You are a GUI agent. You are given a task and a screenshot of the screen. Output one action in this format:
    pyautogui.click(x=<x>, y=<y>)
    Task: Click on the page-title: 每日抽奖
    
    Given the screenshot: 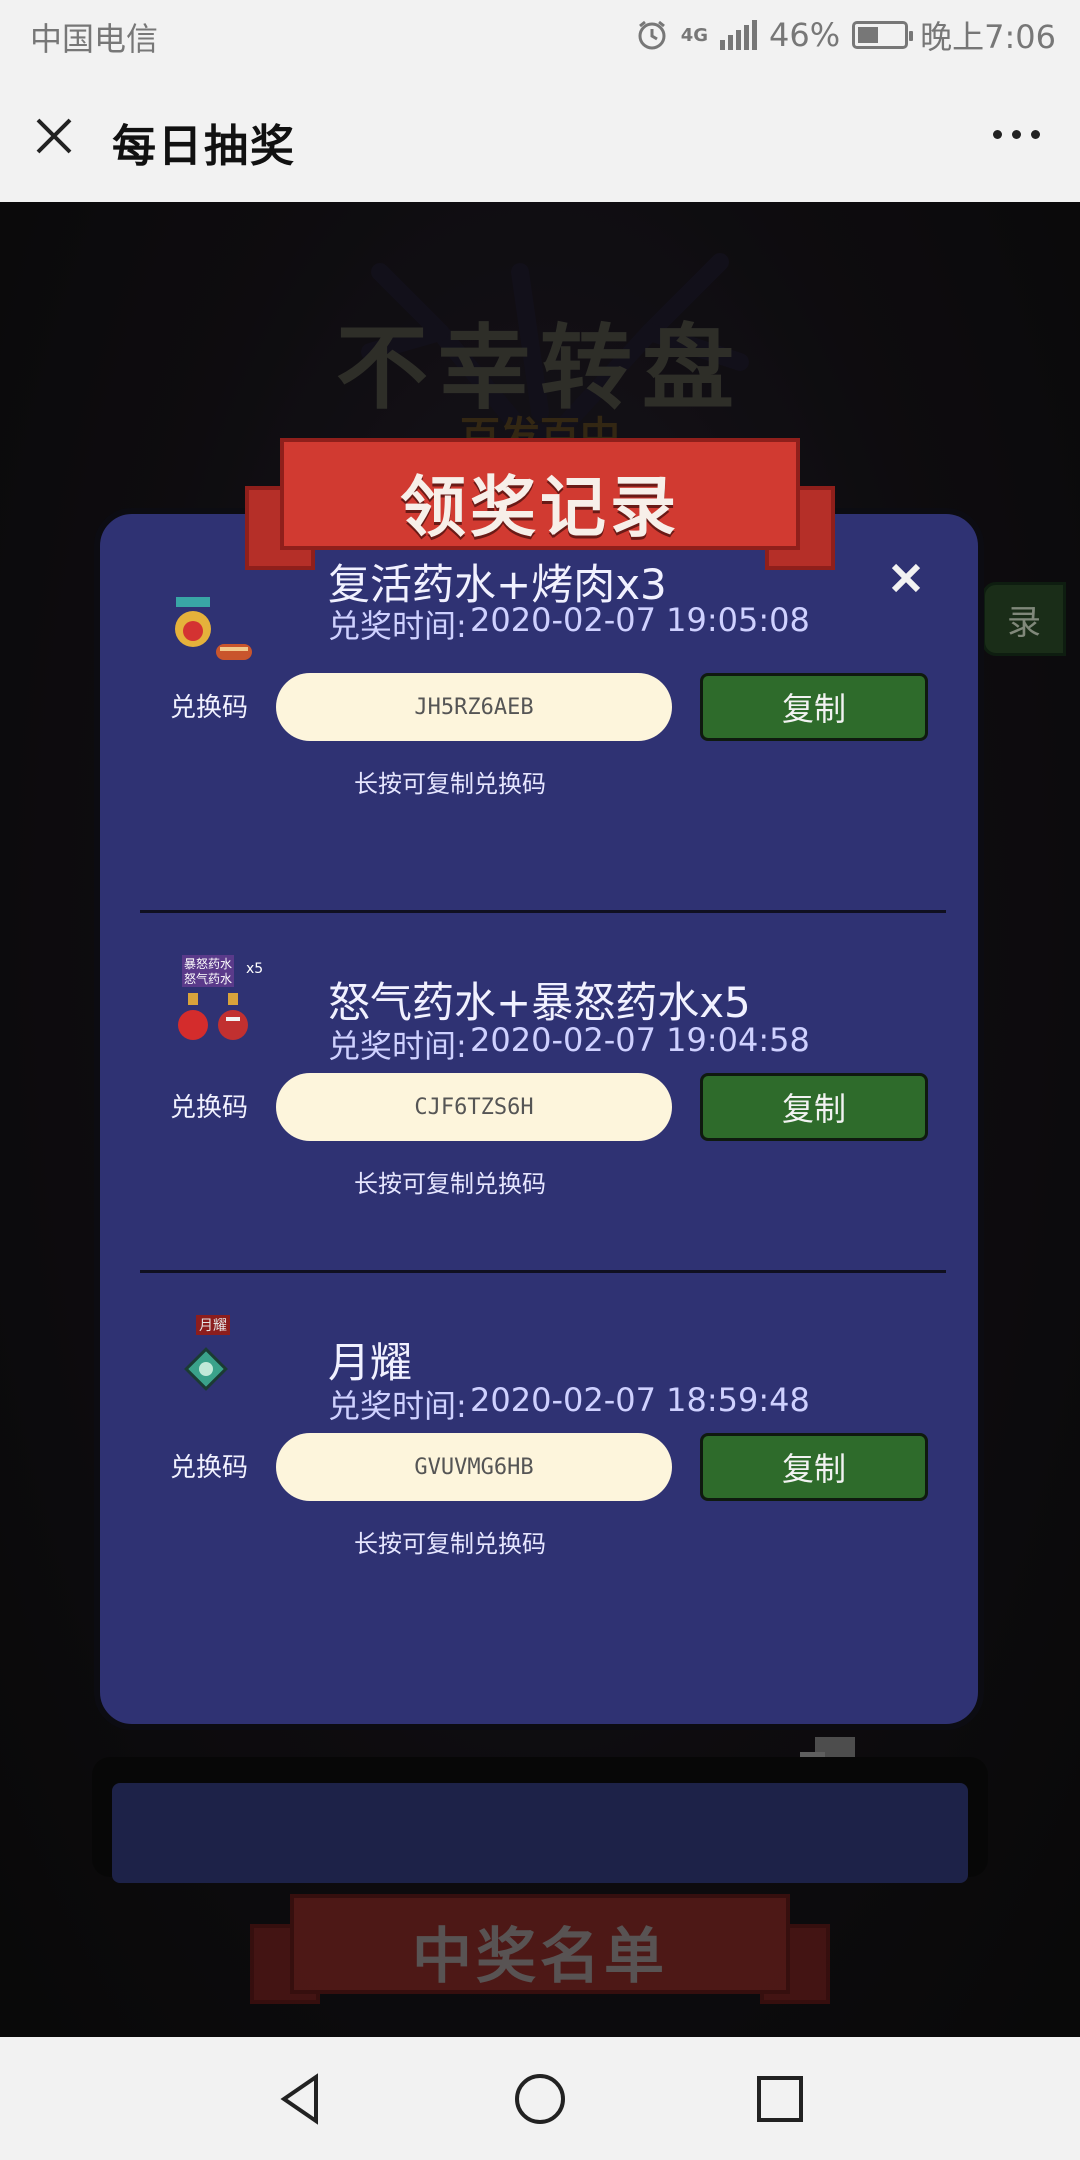 What is the action you would take?
    pyautogui.click(x=204, y=146)
    